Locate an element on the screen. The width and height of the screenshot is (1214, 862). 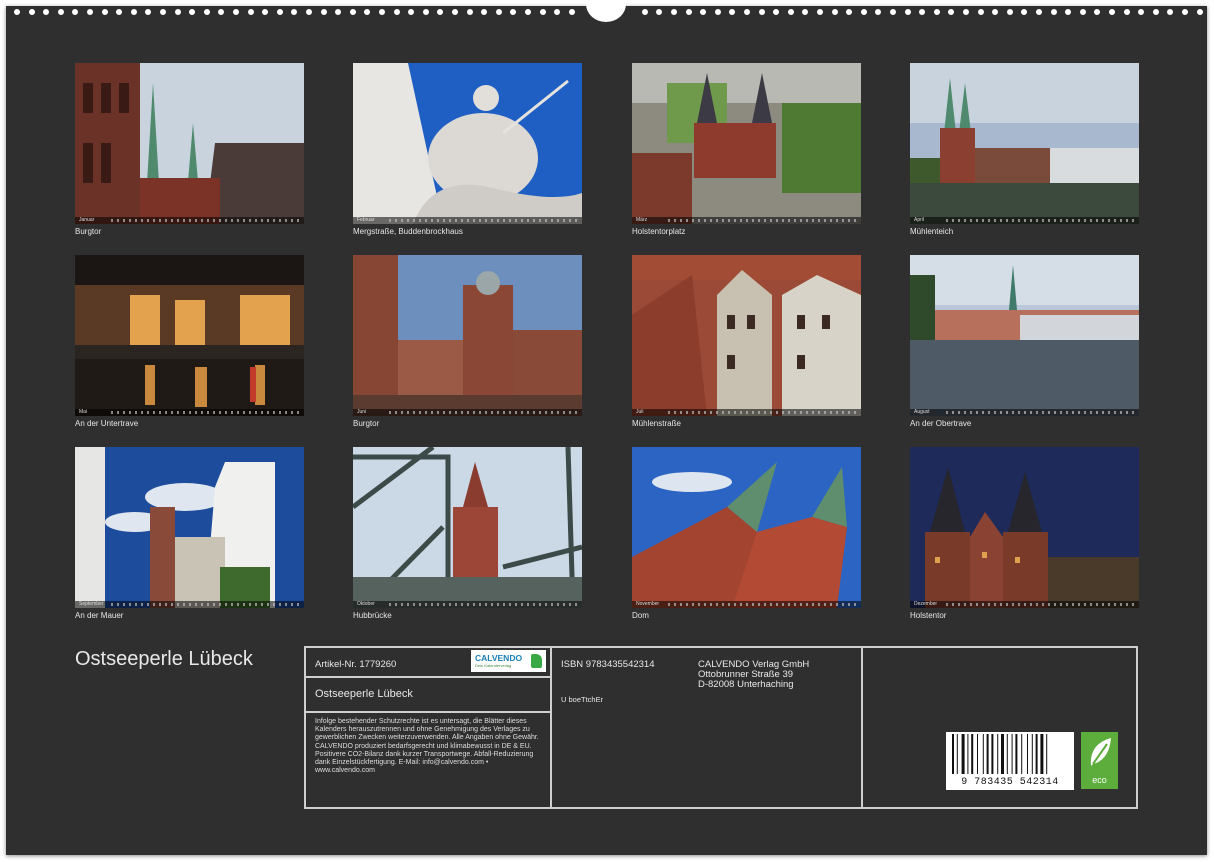
photo-december: Dezember is located at coordinates (1024, 527).